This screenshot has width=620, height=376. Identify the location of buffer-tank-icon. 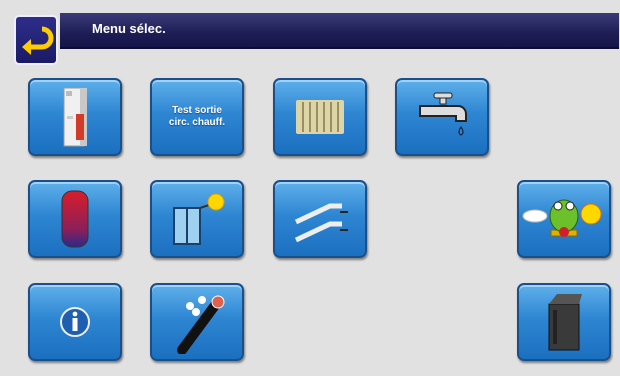
(75, 219).